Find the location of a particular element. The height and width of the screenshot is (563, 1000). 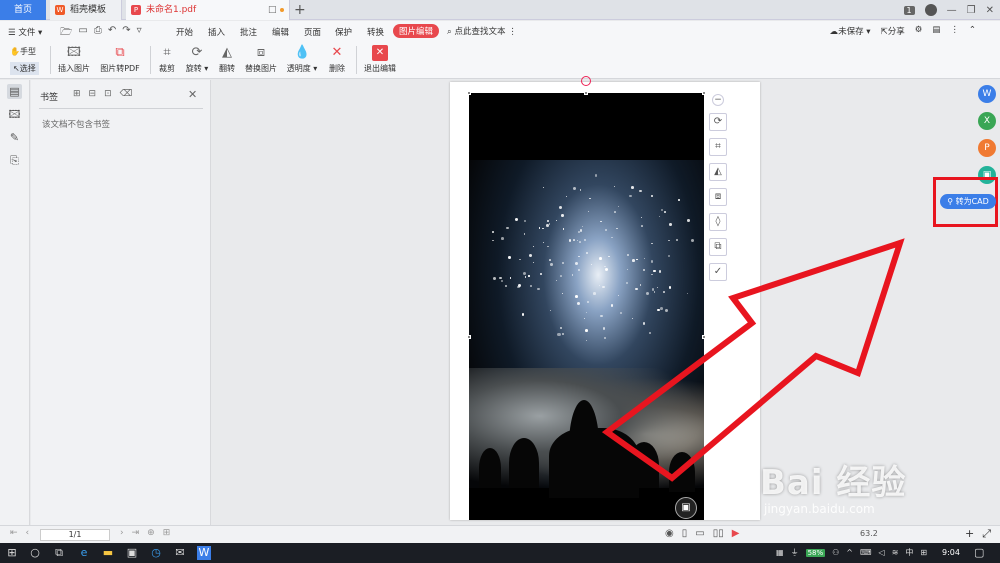

continuous-page-icon: ▭ is located at coordinates (699, 533).